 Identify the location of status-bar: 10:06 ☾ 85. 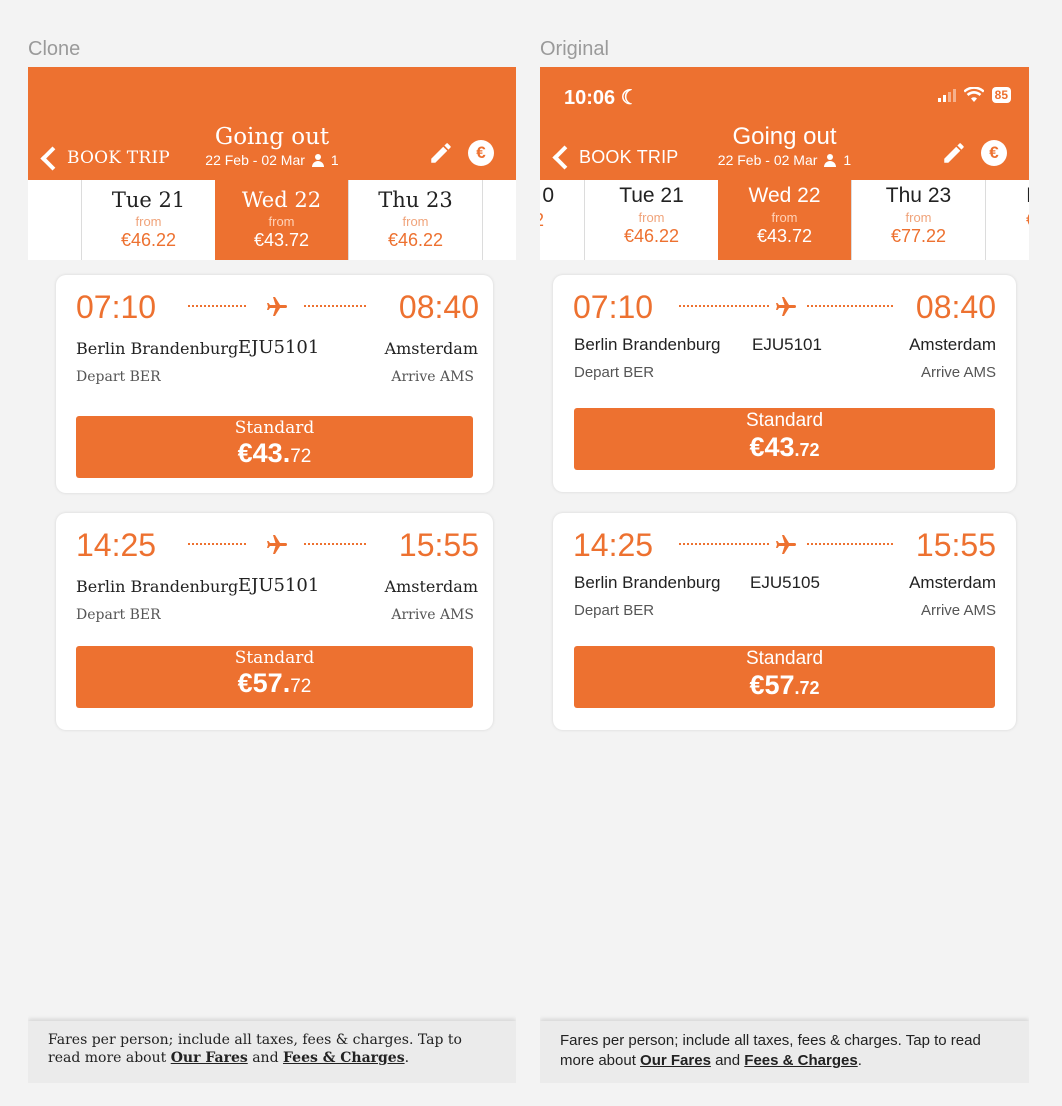
(784, 97).